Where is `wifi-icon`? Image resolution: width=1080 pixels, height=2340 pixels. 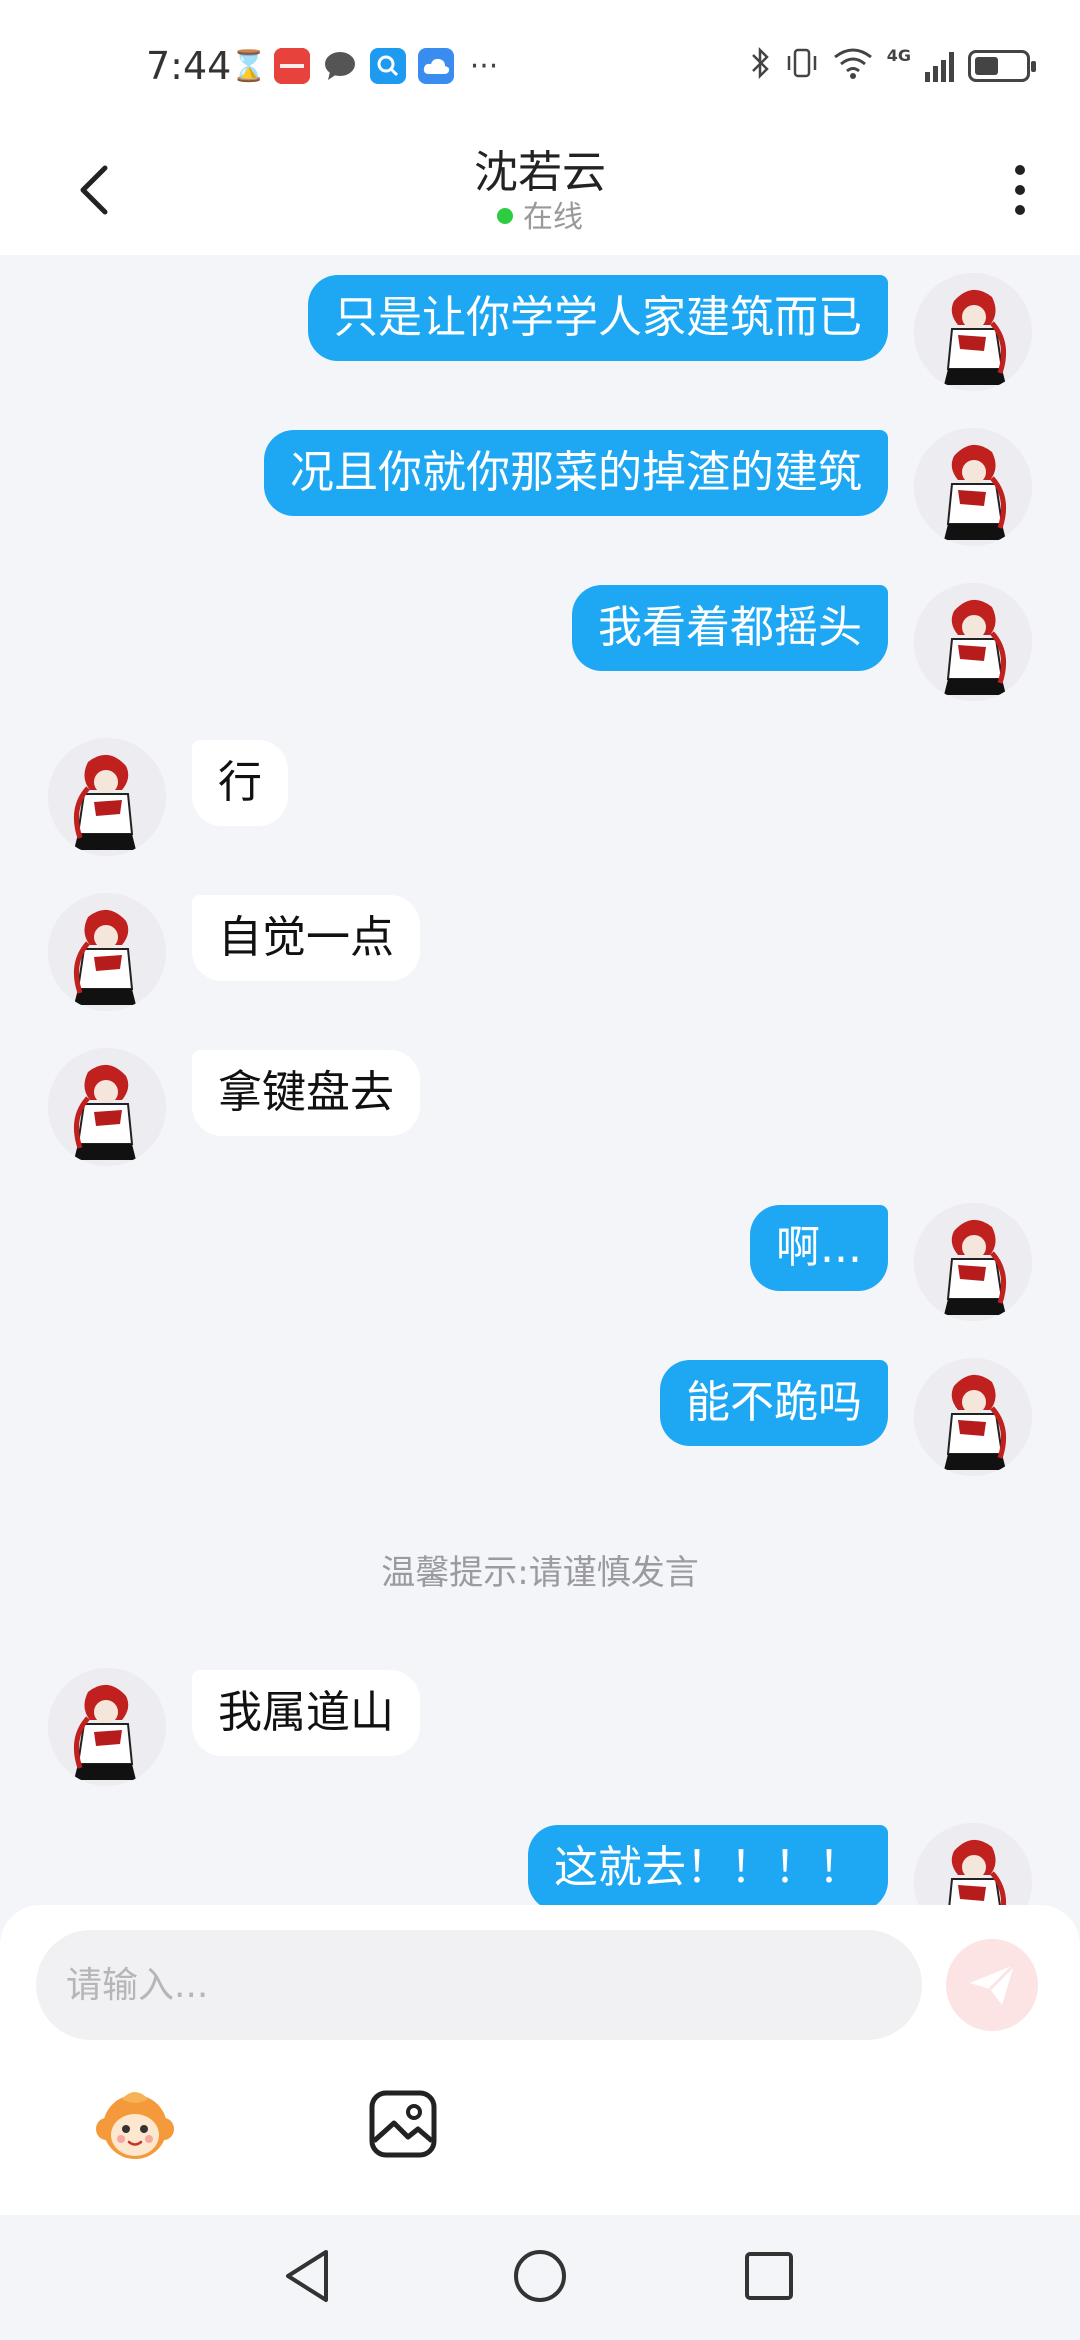
wifi-icon is located at coordinates (853, 66).